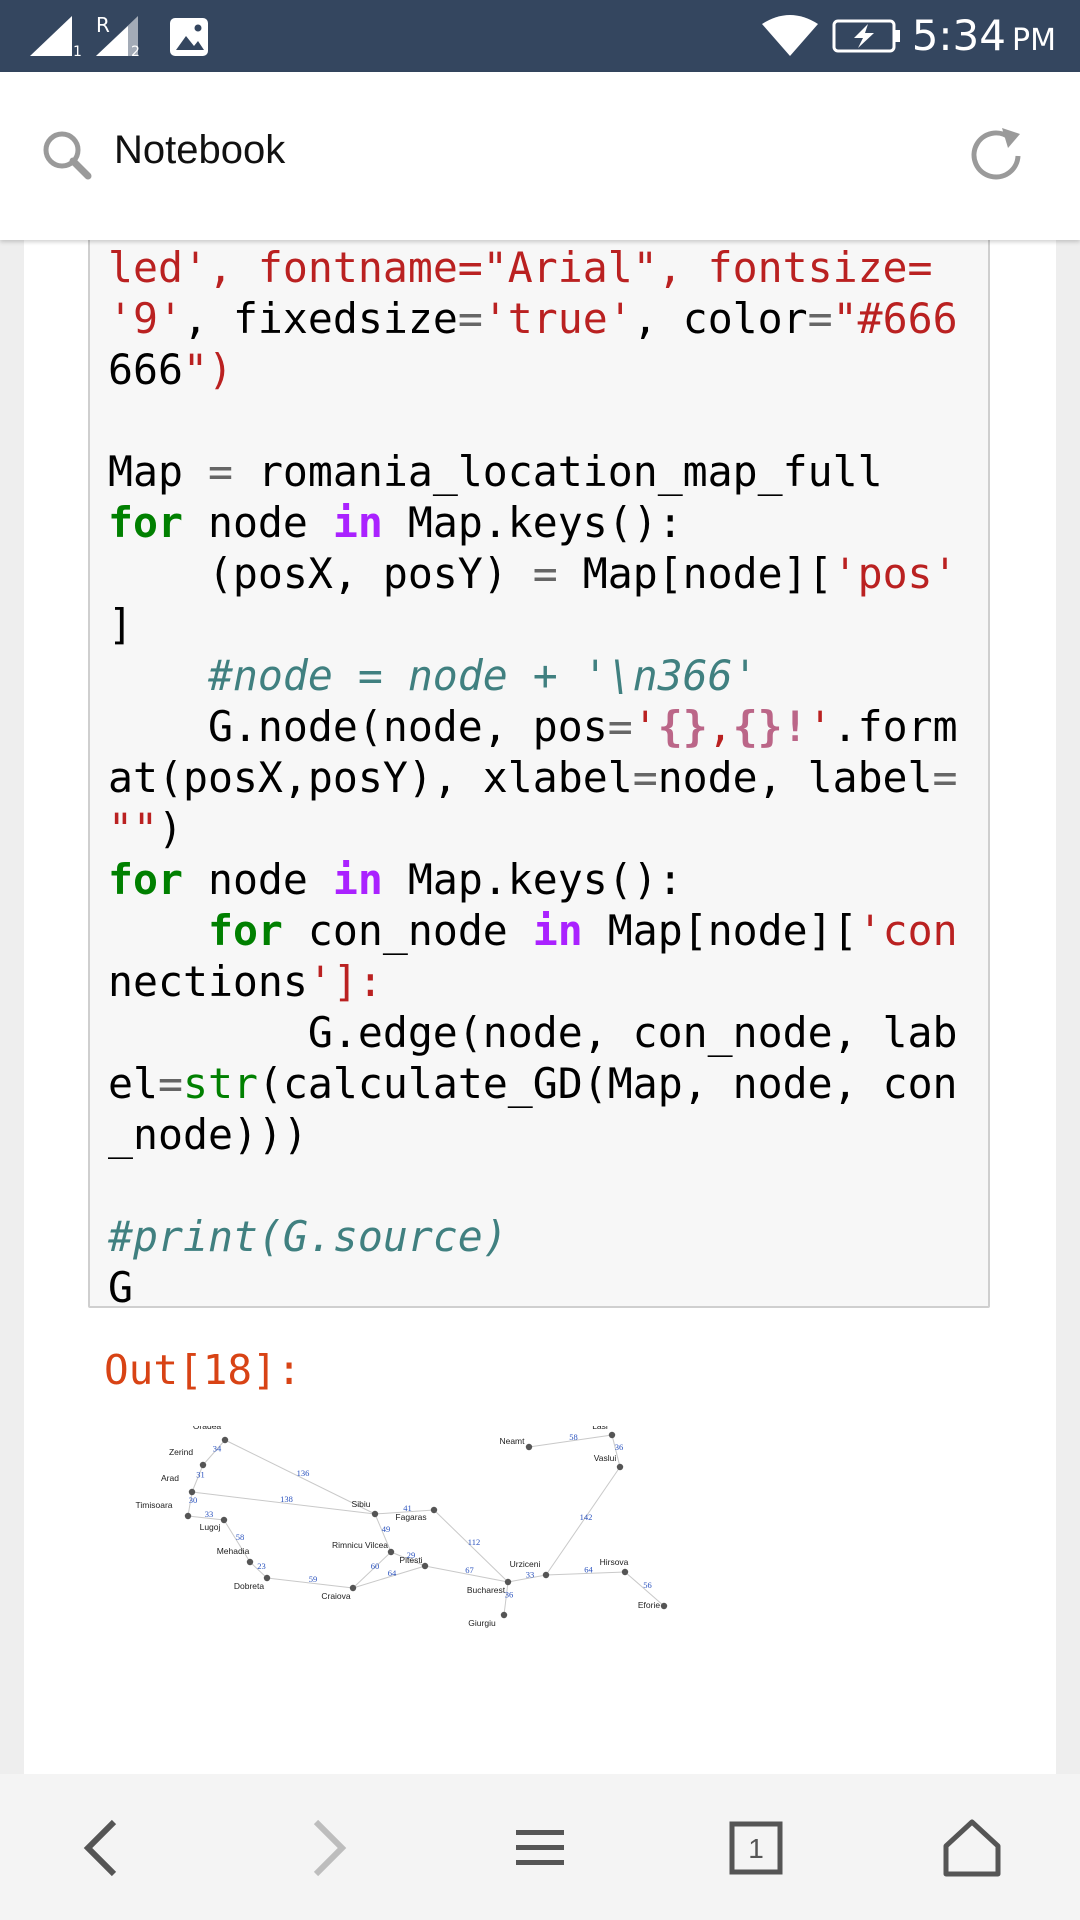  What do you see at coordinates (386, 1529) in the screenshot?
I see `graph-edge-label: 49` at bounding box center [386, 1529].